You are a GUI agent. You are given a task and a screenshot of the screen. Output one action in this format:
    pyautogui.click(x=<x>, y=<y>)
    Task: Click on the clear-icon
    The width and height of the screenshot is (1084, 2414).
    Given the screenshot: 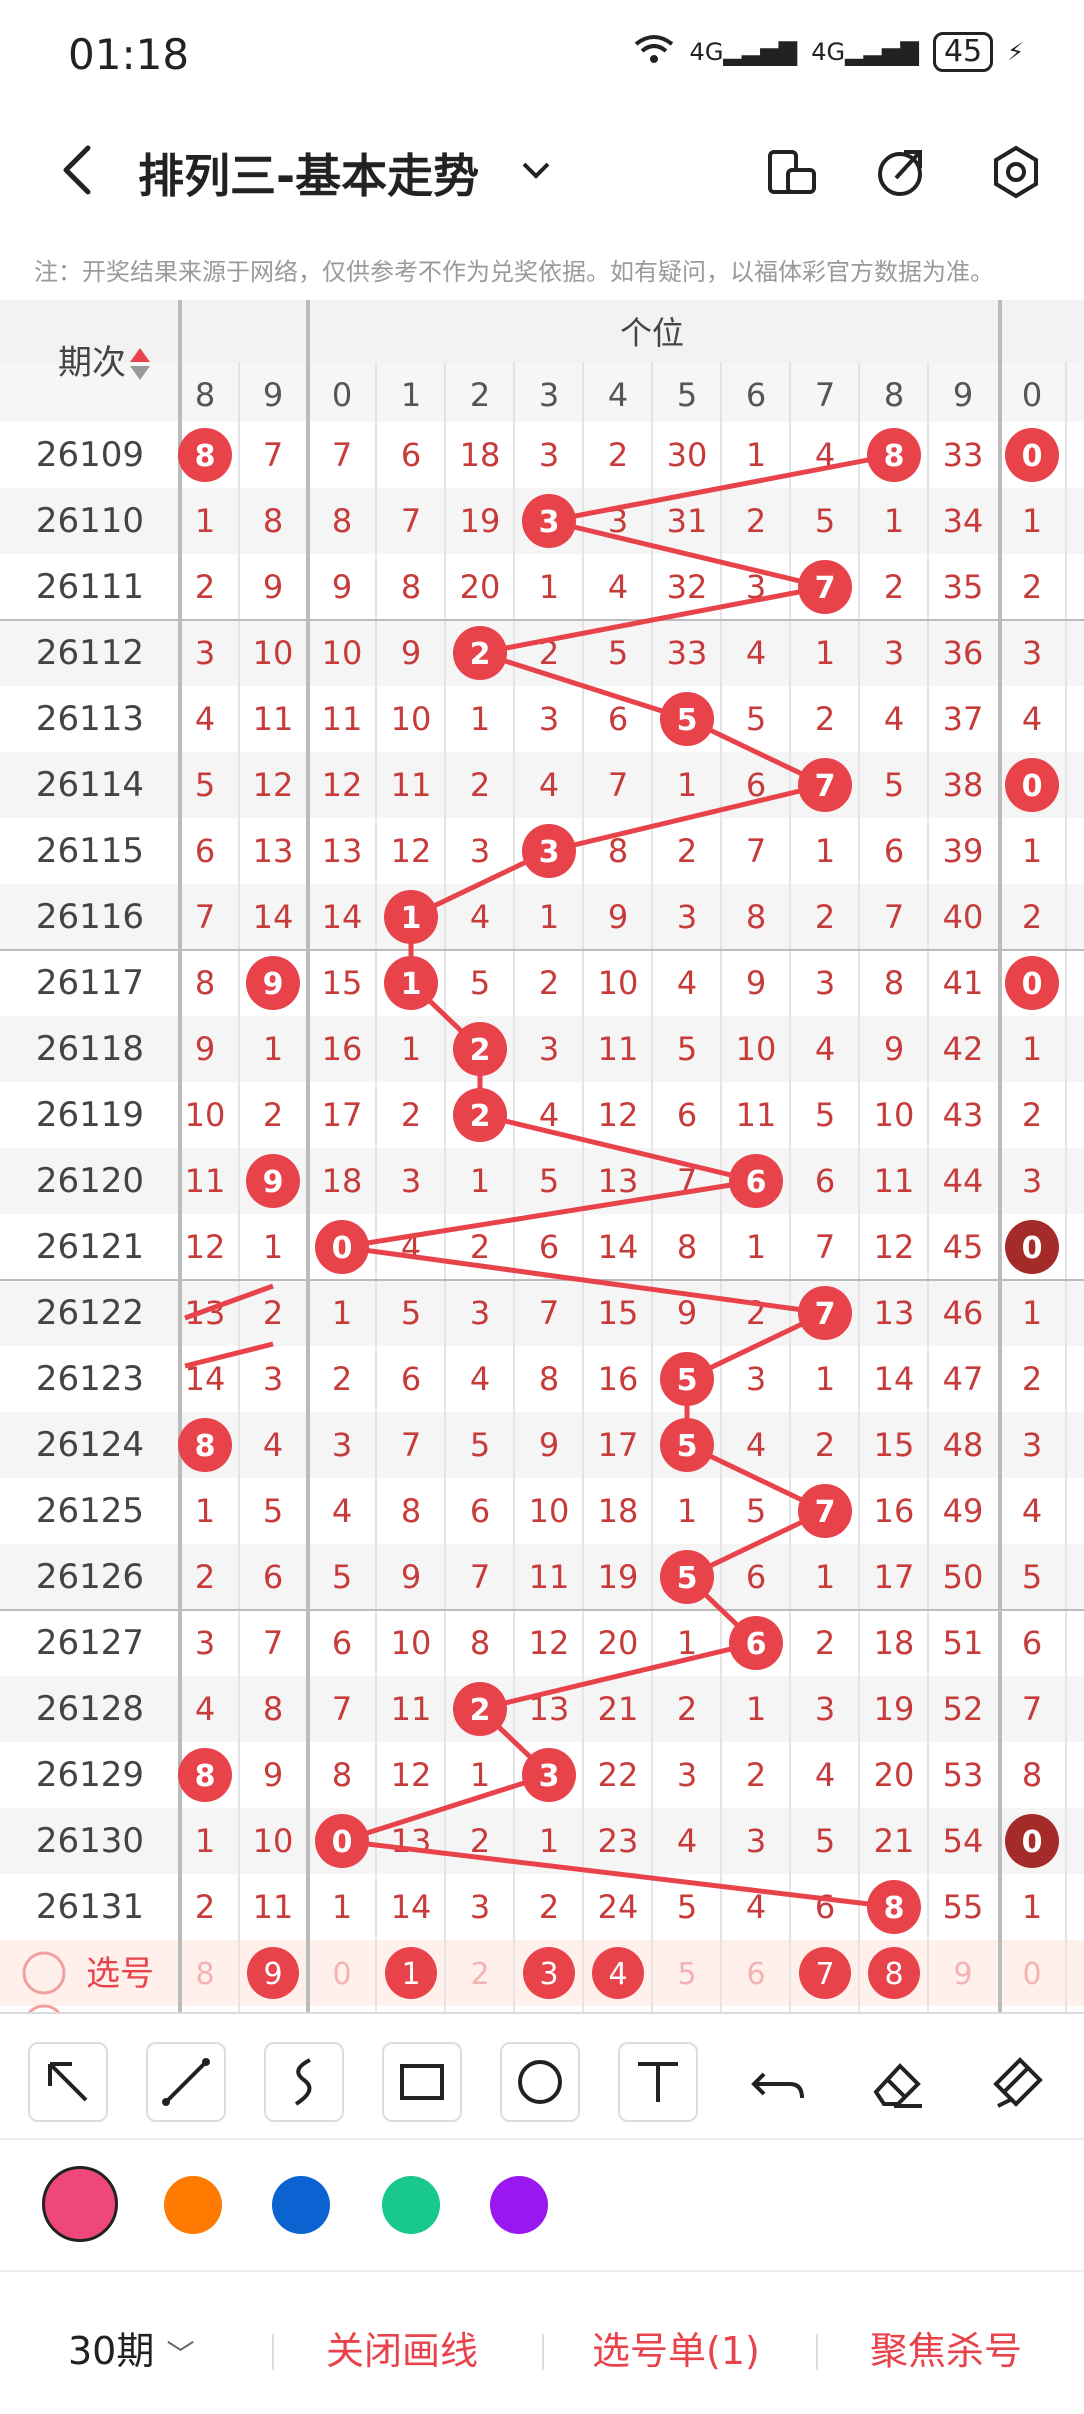 What is the action you would take?
    pyautogui.click(x=1016, y=2084)
    